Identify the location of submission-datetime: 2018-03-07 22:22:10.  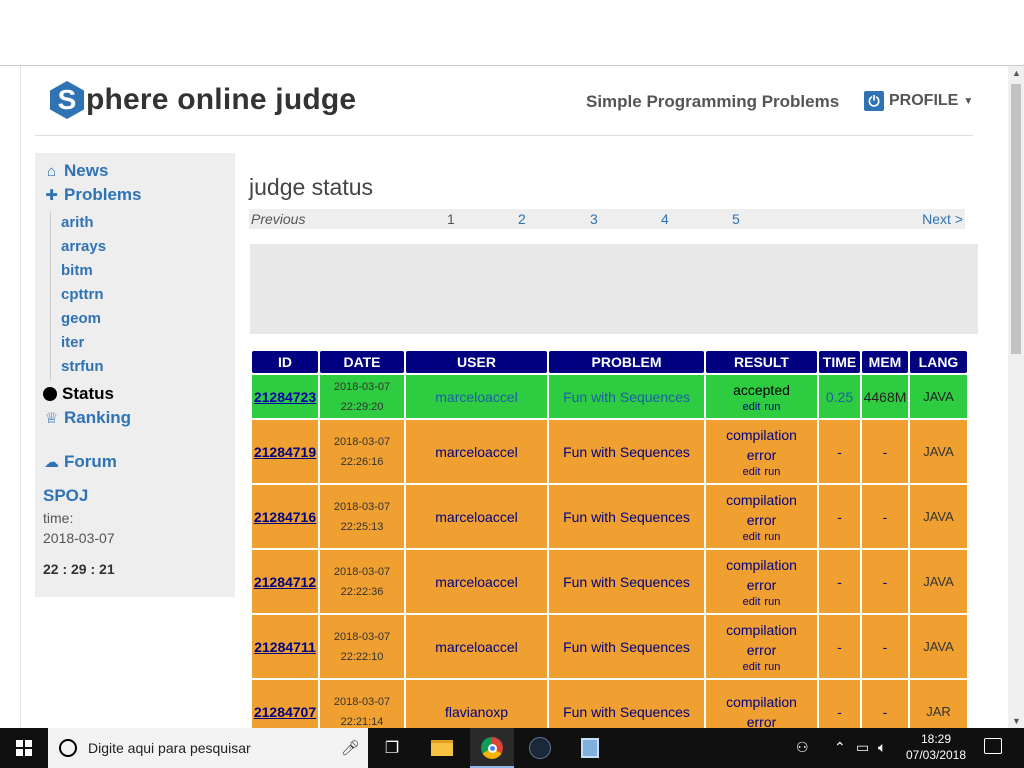
(362, 646).